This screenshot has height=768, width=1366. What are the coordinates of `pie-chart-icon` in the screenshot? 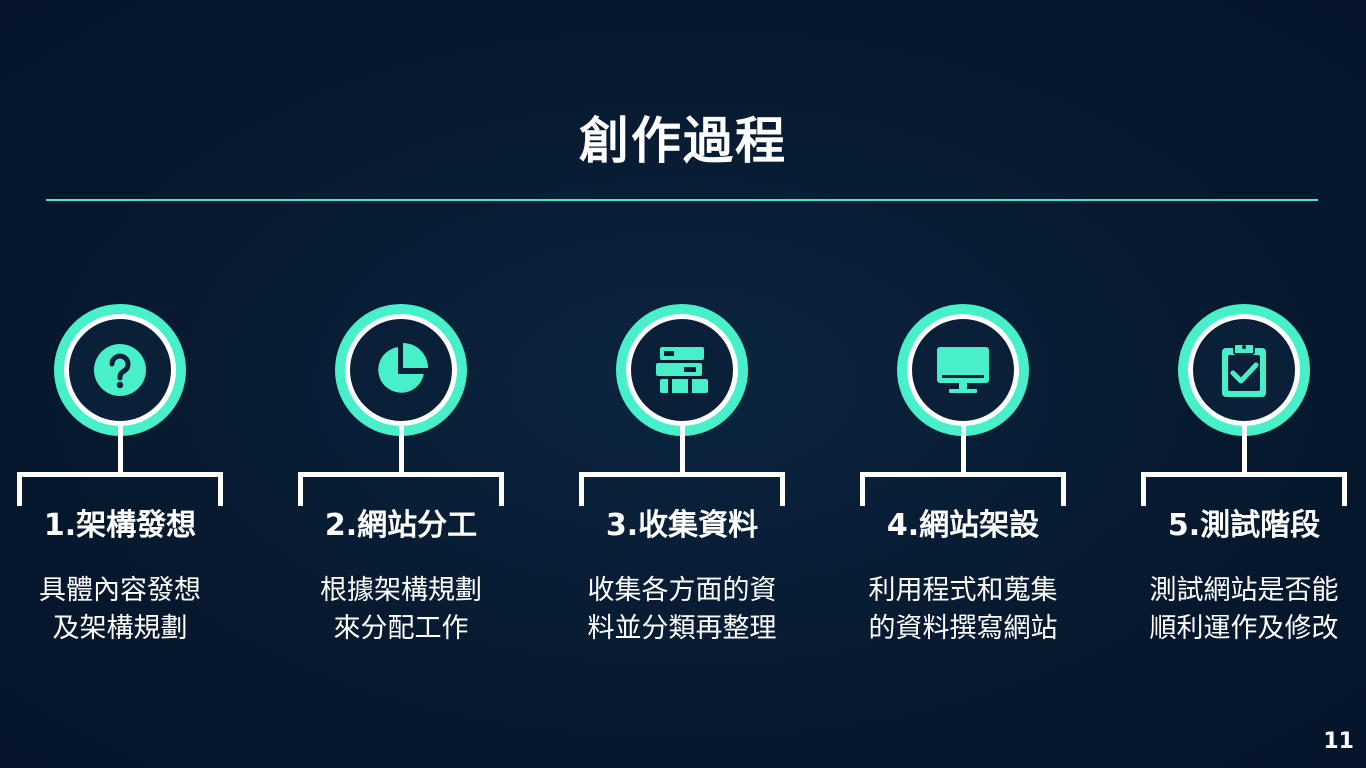 It's located at (401, 370).